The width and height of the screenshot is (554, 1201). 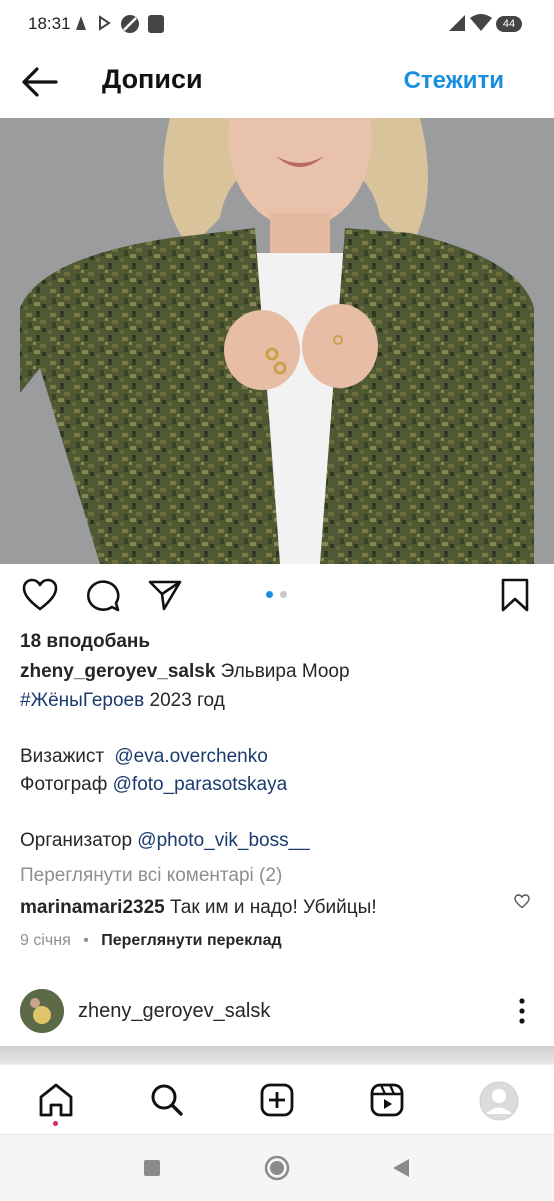 What do you see at coordinates (82, 700) in the screenshot?
I see `hashtag-link: #ЖёныГероев` at bounding box center [82, 700].